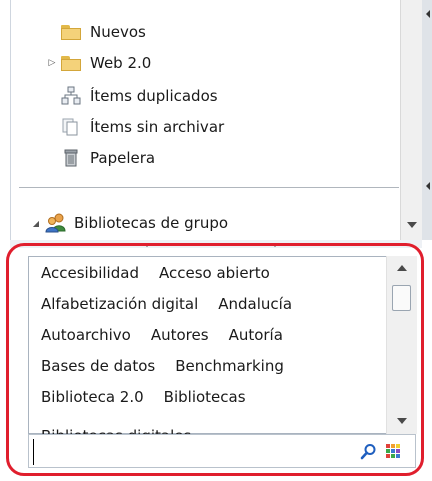 The image size is (432, 481). I want to click on tree-item-duplicates: Ítems duplicados, so click(139, 96).